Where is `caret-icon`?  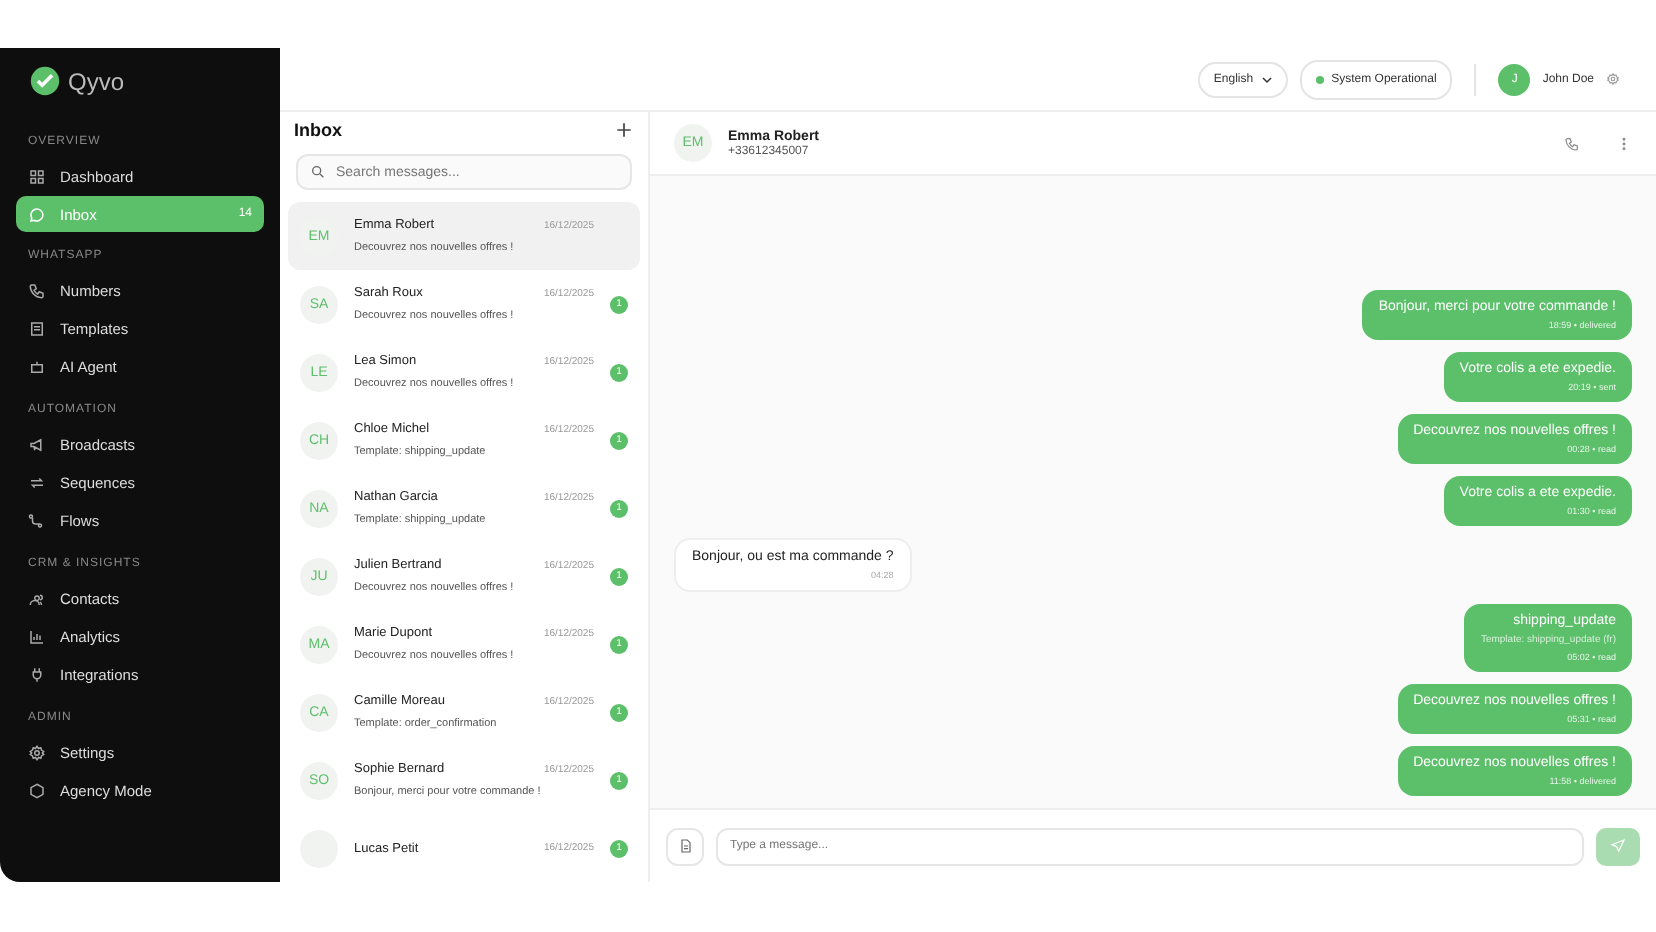 caret-icon is located at coordinates (1266, 79).